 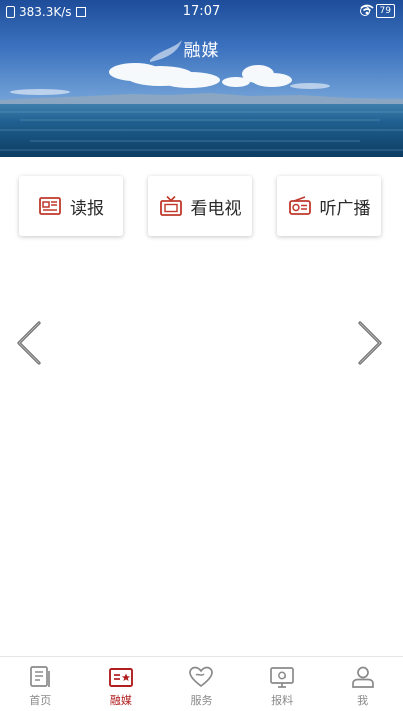 I want to click on read-newspaper-button: 读报, so click(x=71, y=206).